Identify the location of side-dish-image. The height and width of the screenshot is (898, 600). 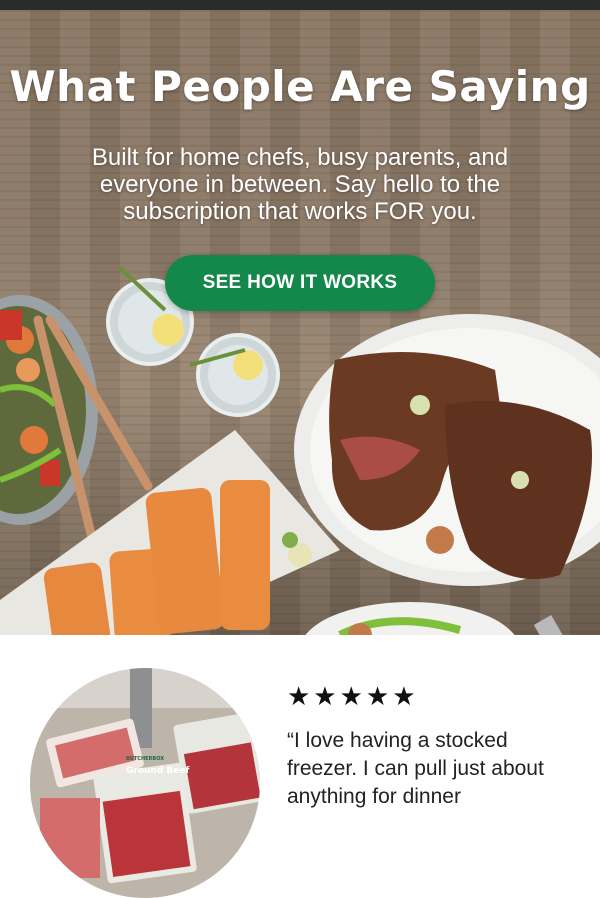
(436, 618).